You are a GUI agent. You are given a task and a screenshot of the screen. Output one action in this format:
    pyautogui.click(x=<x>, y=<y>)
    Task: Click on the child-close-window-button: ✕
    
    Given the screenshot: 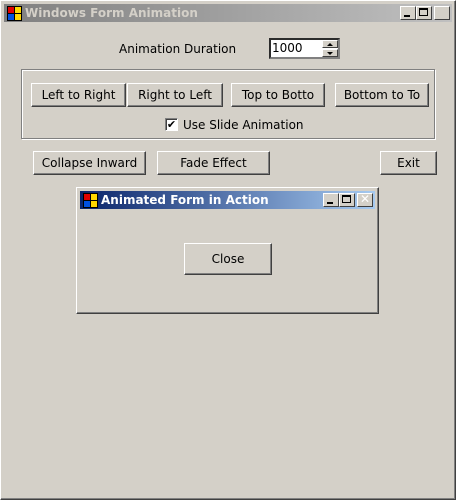 What is the action you would take?
    pyautogui.click(x=365, y=199)
    